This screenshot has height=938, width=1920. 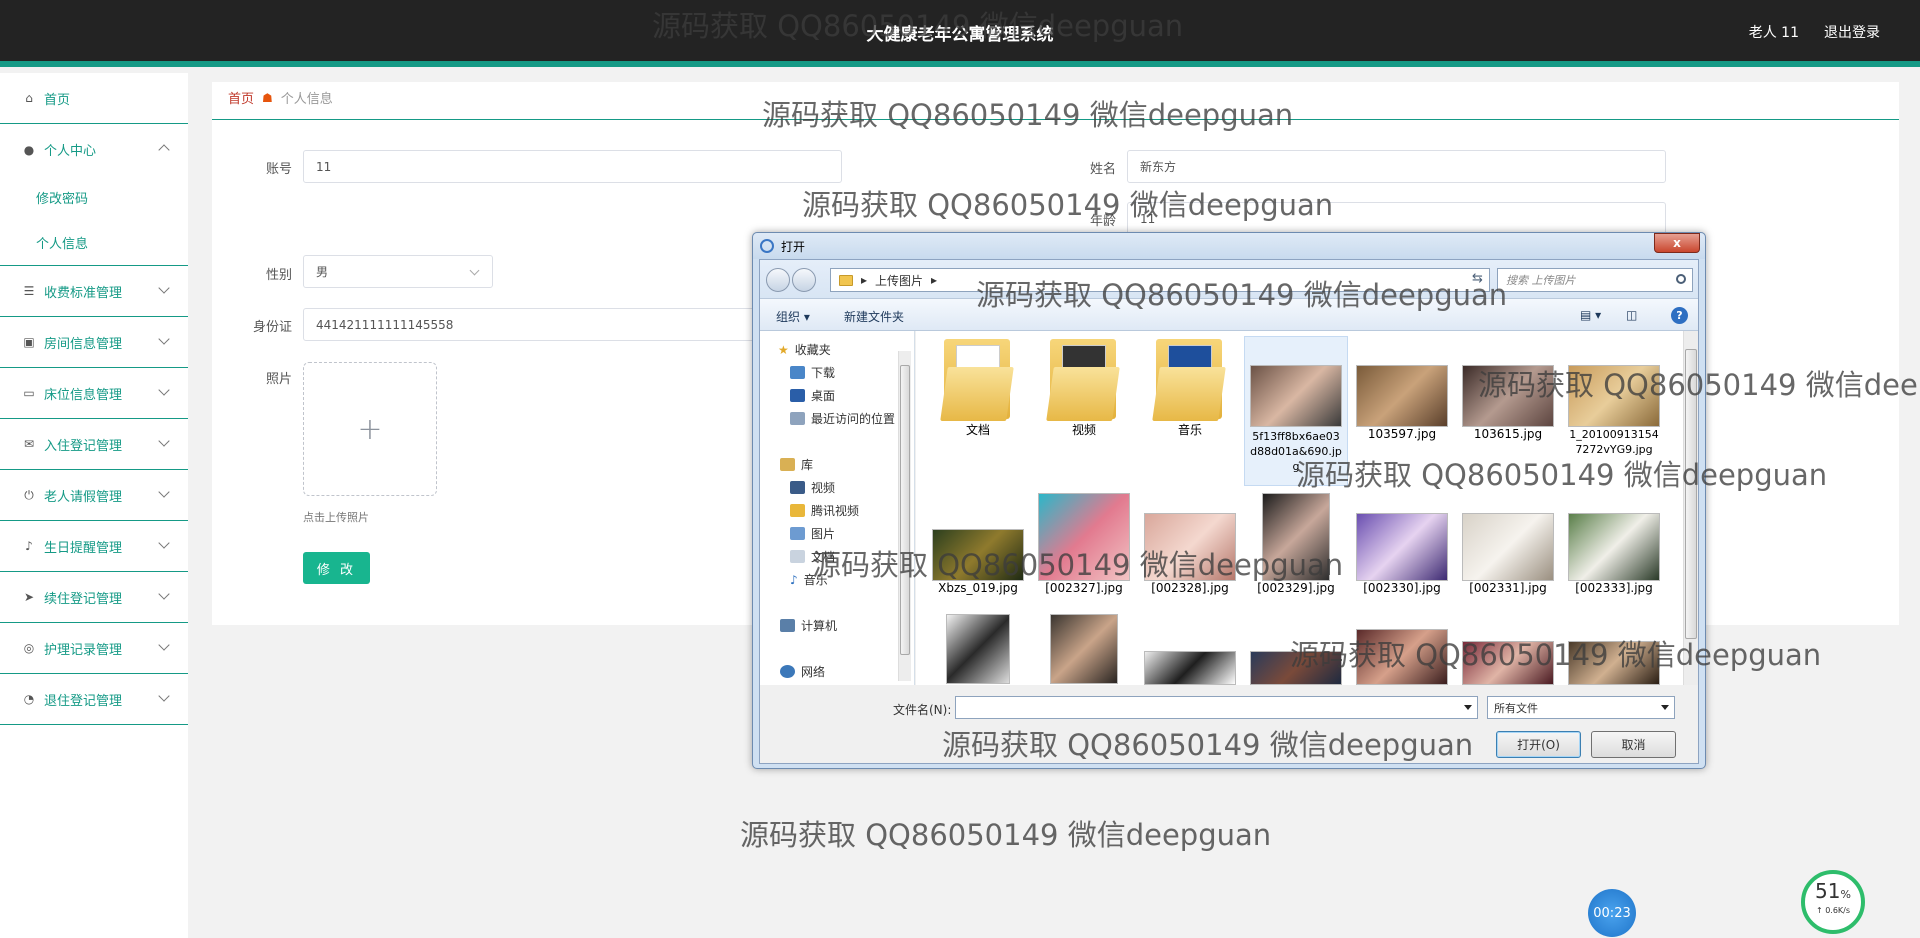 I want to click on address-bar: ▸ 上传图片 ▸, so click(x=1160, y=280).